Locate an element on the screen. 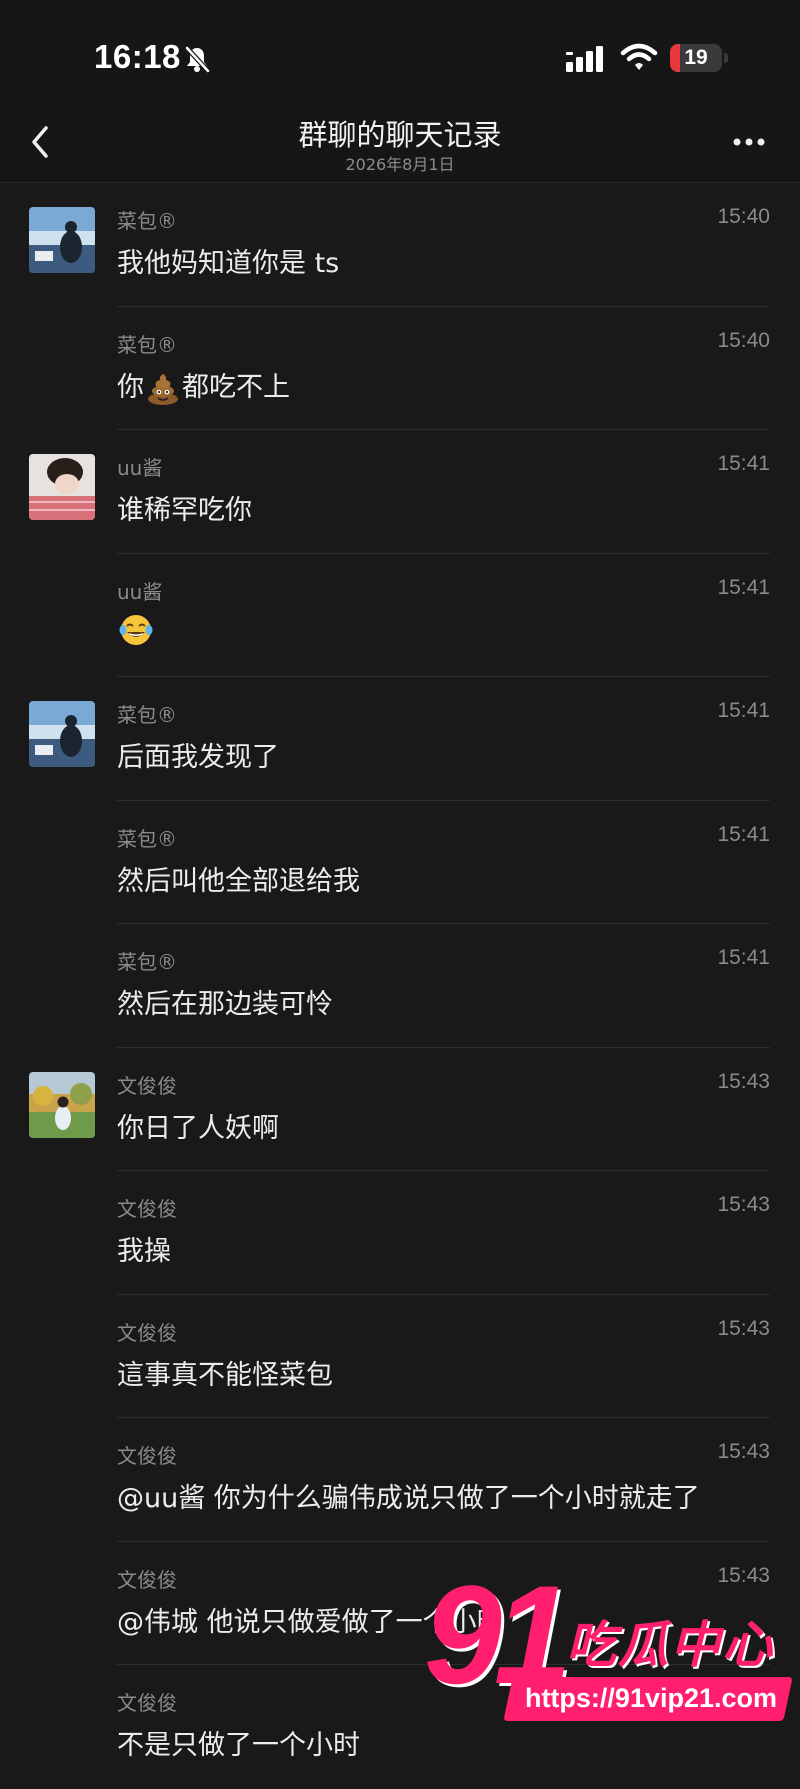  message-text: 你日了人妖啊 is located at coordinates (198, 1128).